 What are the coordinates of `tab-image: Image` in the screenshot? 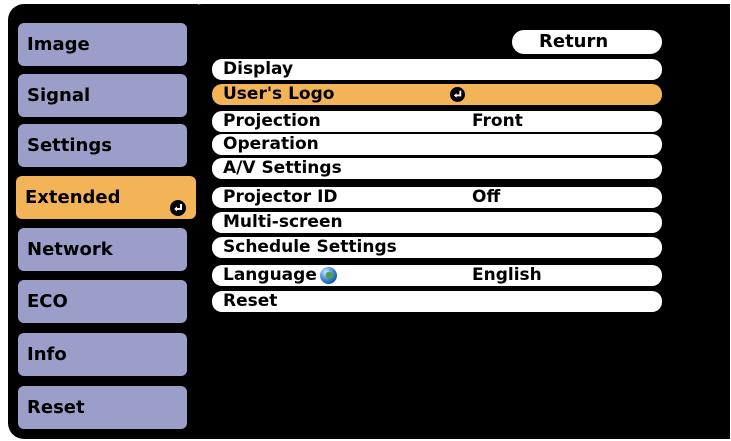 It's located at (102, 44).